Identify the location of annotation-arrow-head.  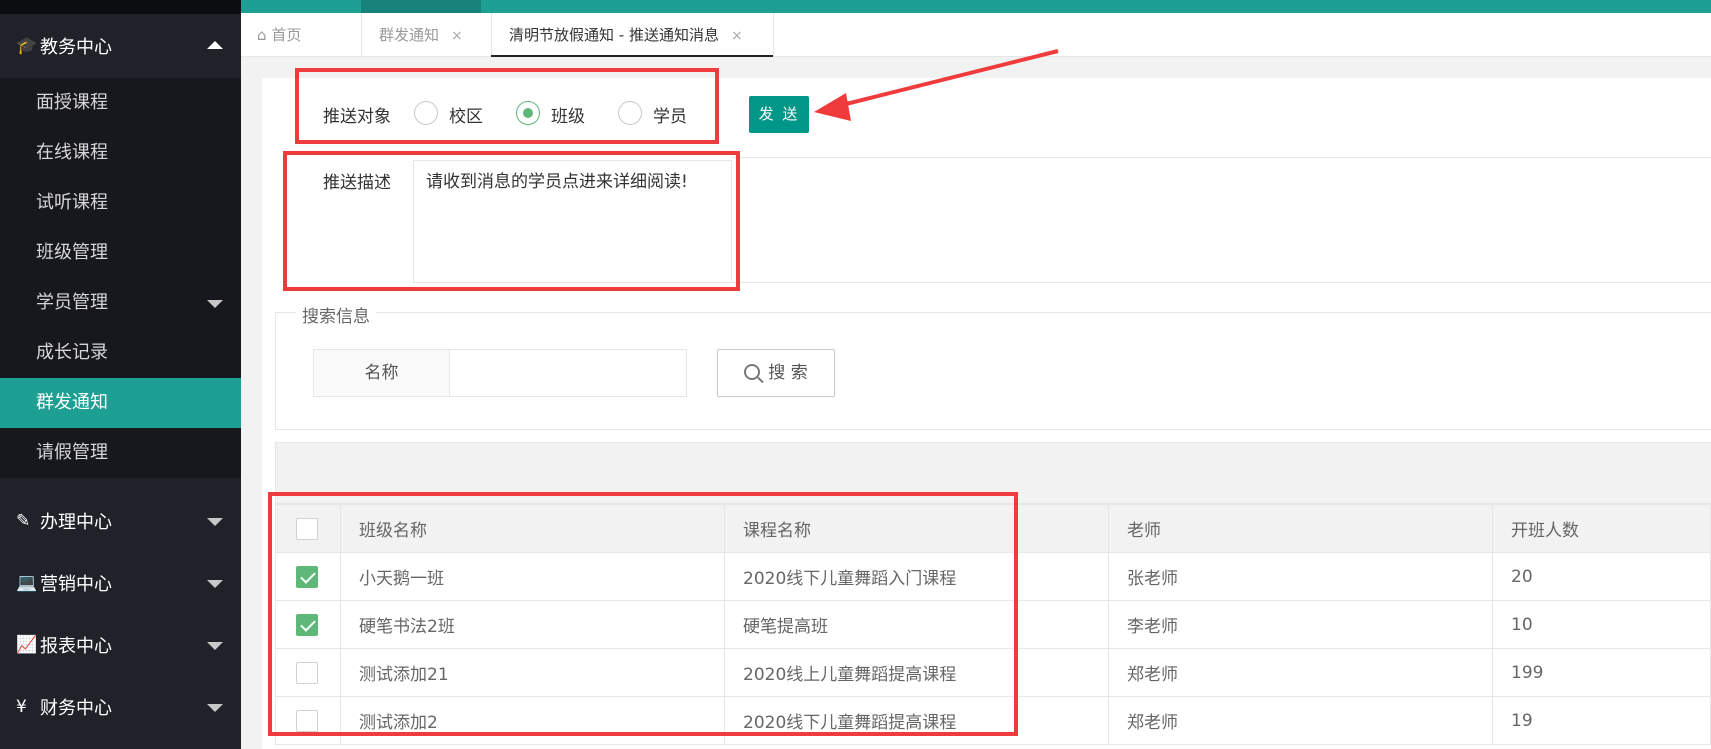
(832, 107).